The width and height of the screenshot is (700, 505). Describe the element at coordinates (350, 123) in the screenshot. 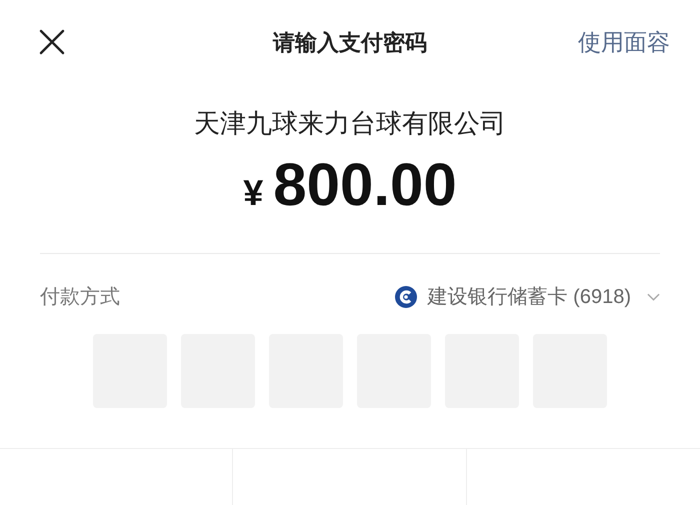

I see `merchant-name: 天津九球来力台球有限公司` at that location.